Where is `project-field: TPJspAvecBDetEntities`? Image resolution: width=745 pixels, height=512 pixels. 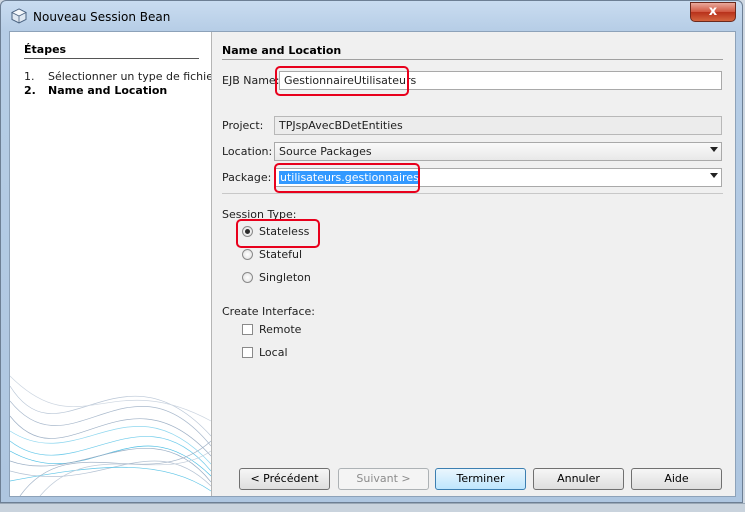
project-field: TPJspAvecBDetEntities is located at coordinates (498, 125).